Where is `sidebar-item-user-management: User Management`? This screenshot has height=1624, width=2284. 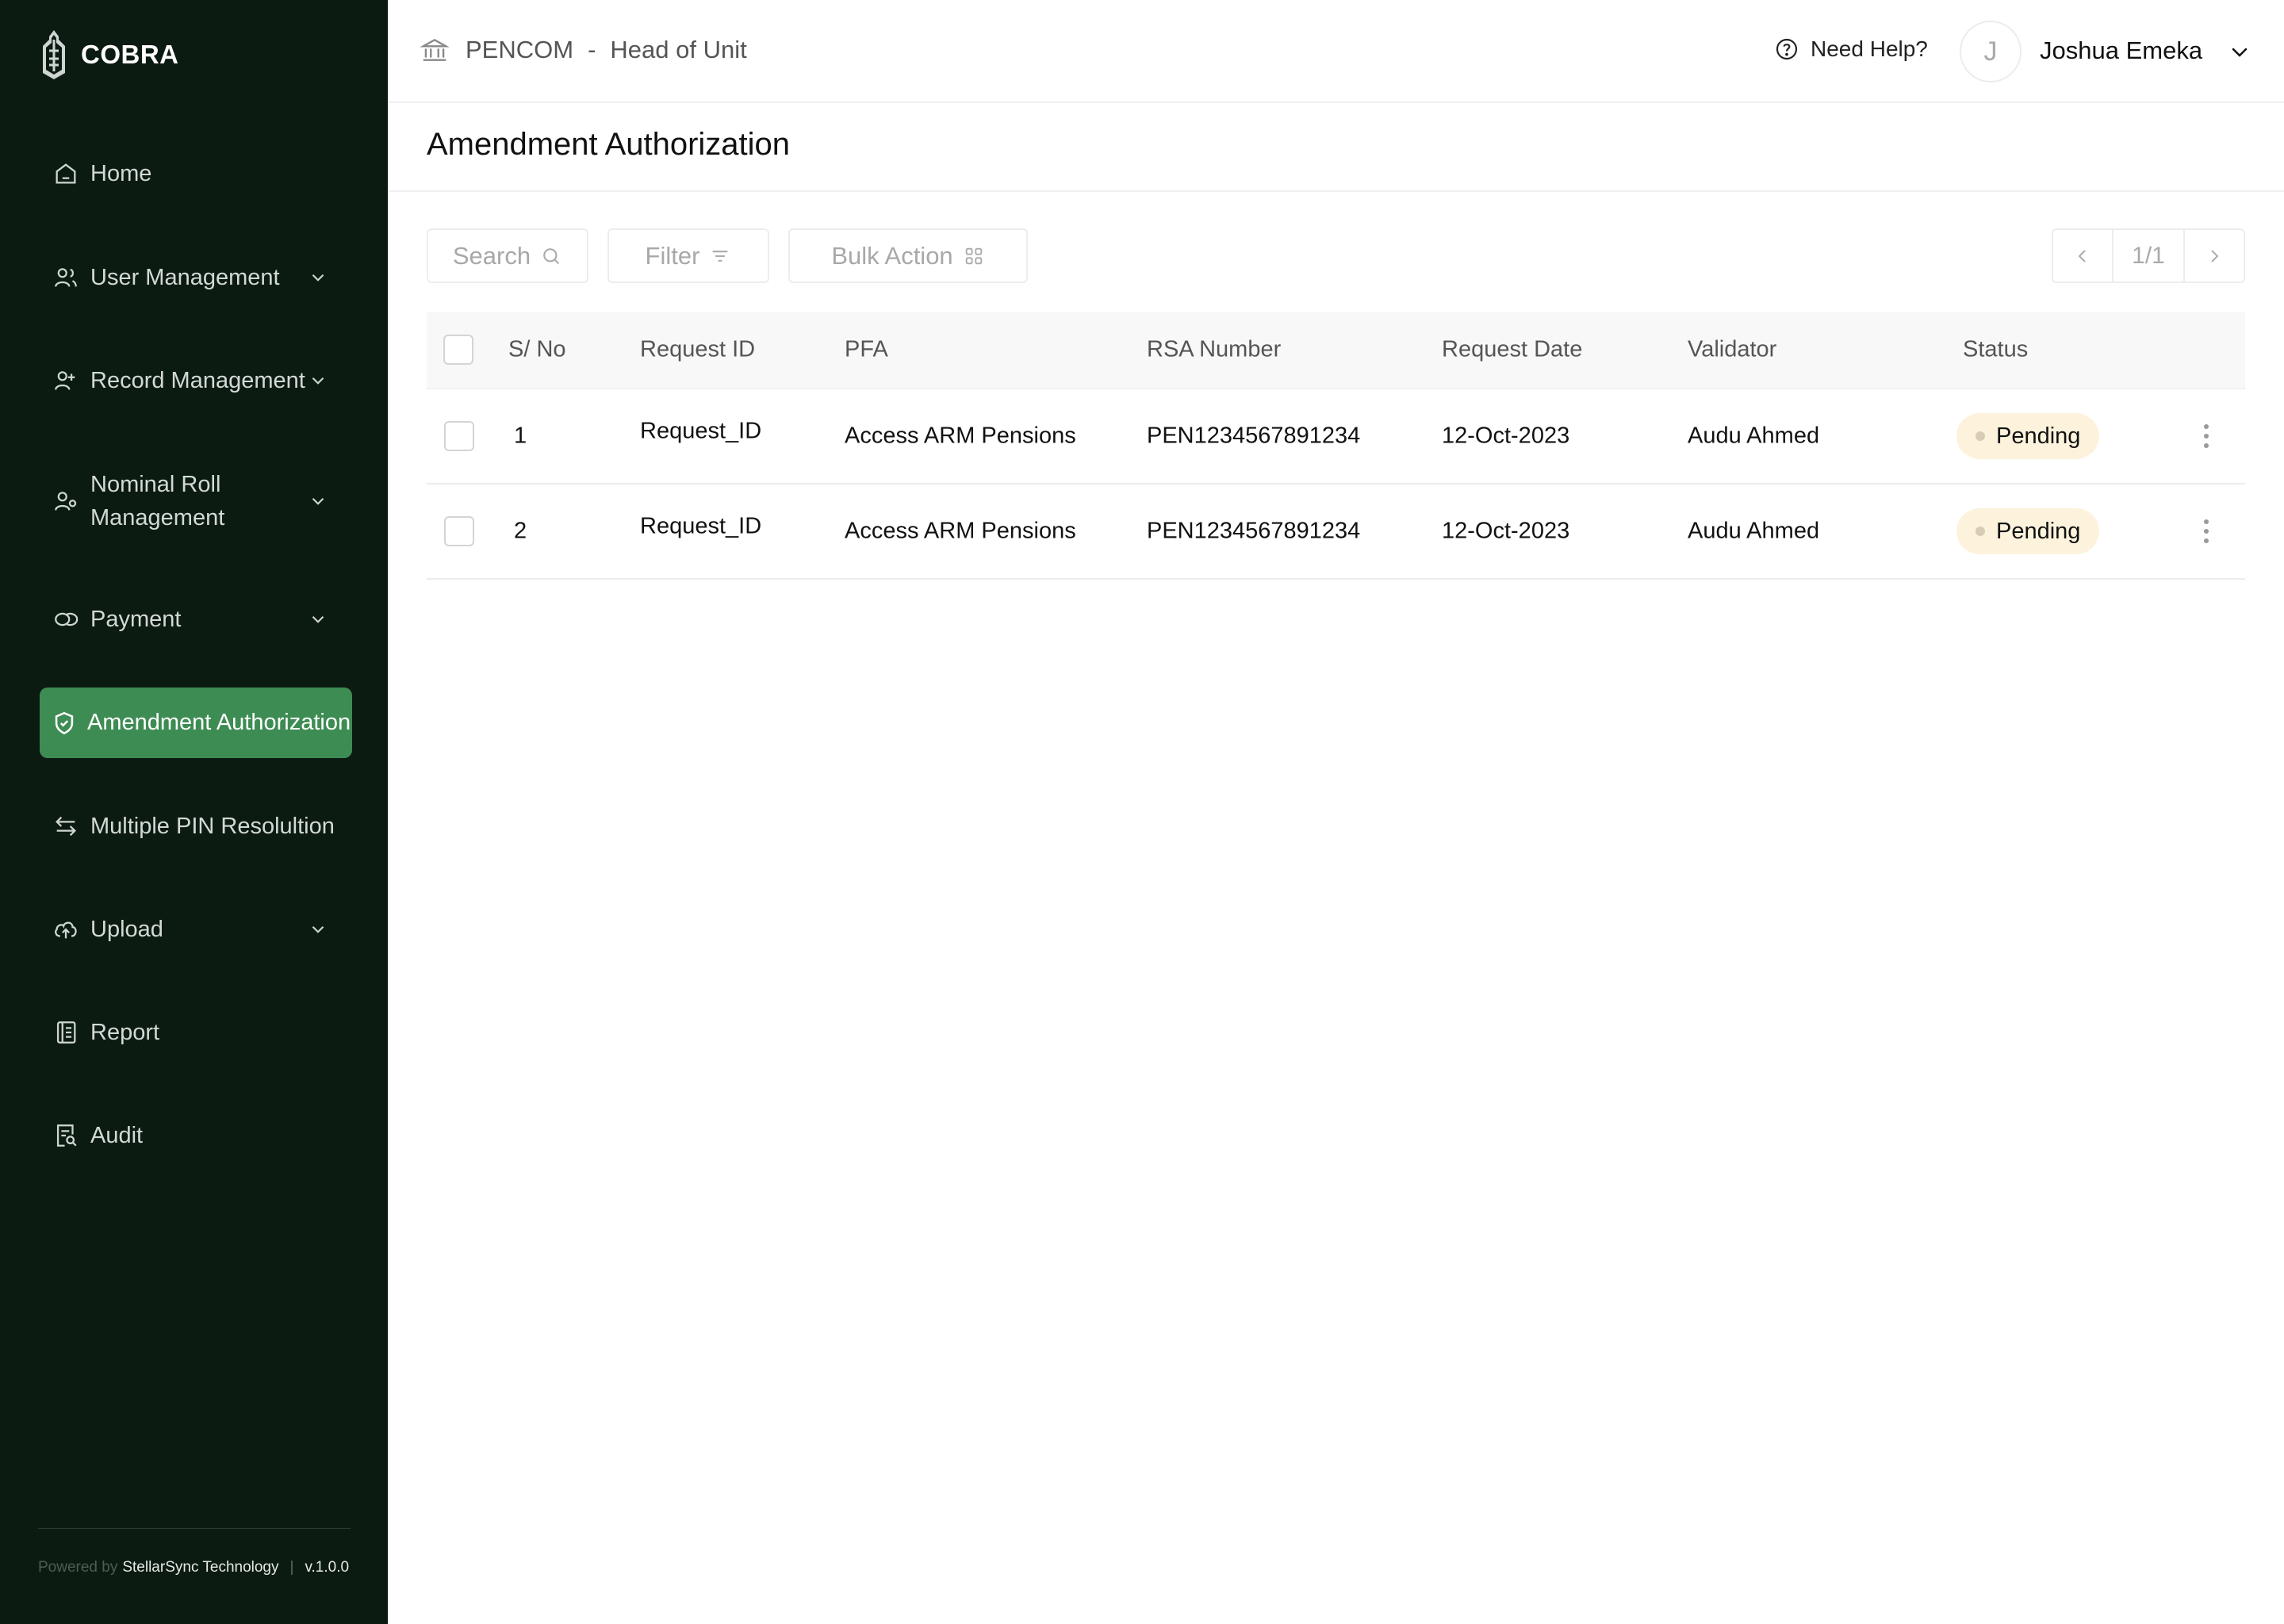
sidebar-item-user-management: User Management is located at coordinates (196, 277).